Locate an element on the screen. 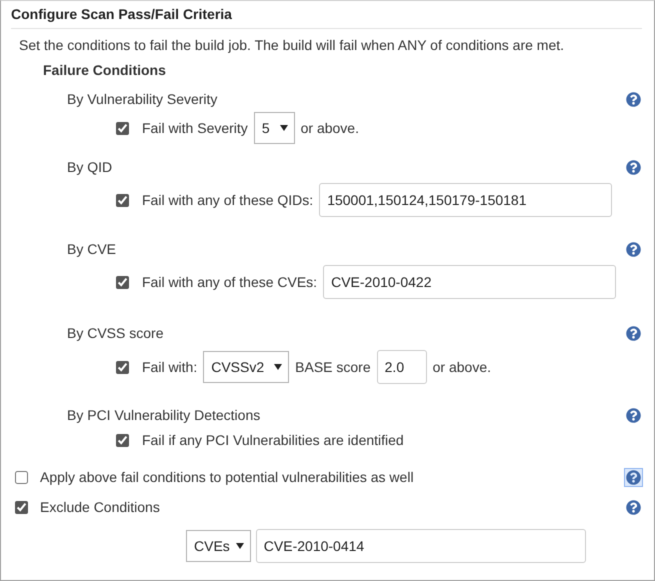  option-label: Fail with any of these QIDs: is located at coordinates (228, 200).